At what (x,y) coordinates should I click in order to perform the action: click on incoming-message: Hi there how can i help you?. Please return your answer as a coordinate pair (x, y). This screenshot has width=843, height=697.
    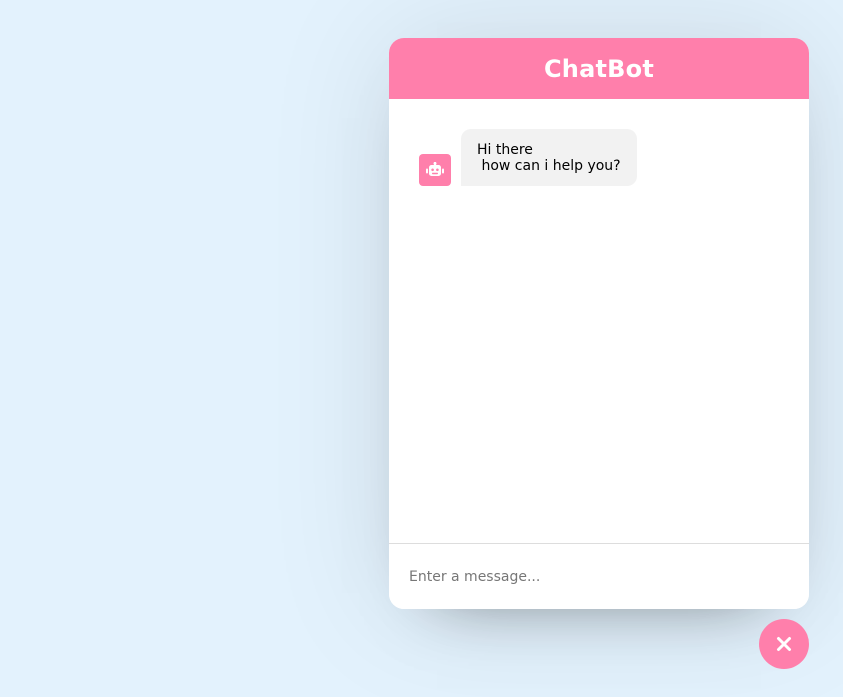
    Looking at the image, I should click on (604, 157).